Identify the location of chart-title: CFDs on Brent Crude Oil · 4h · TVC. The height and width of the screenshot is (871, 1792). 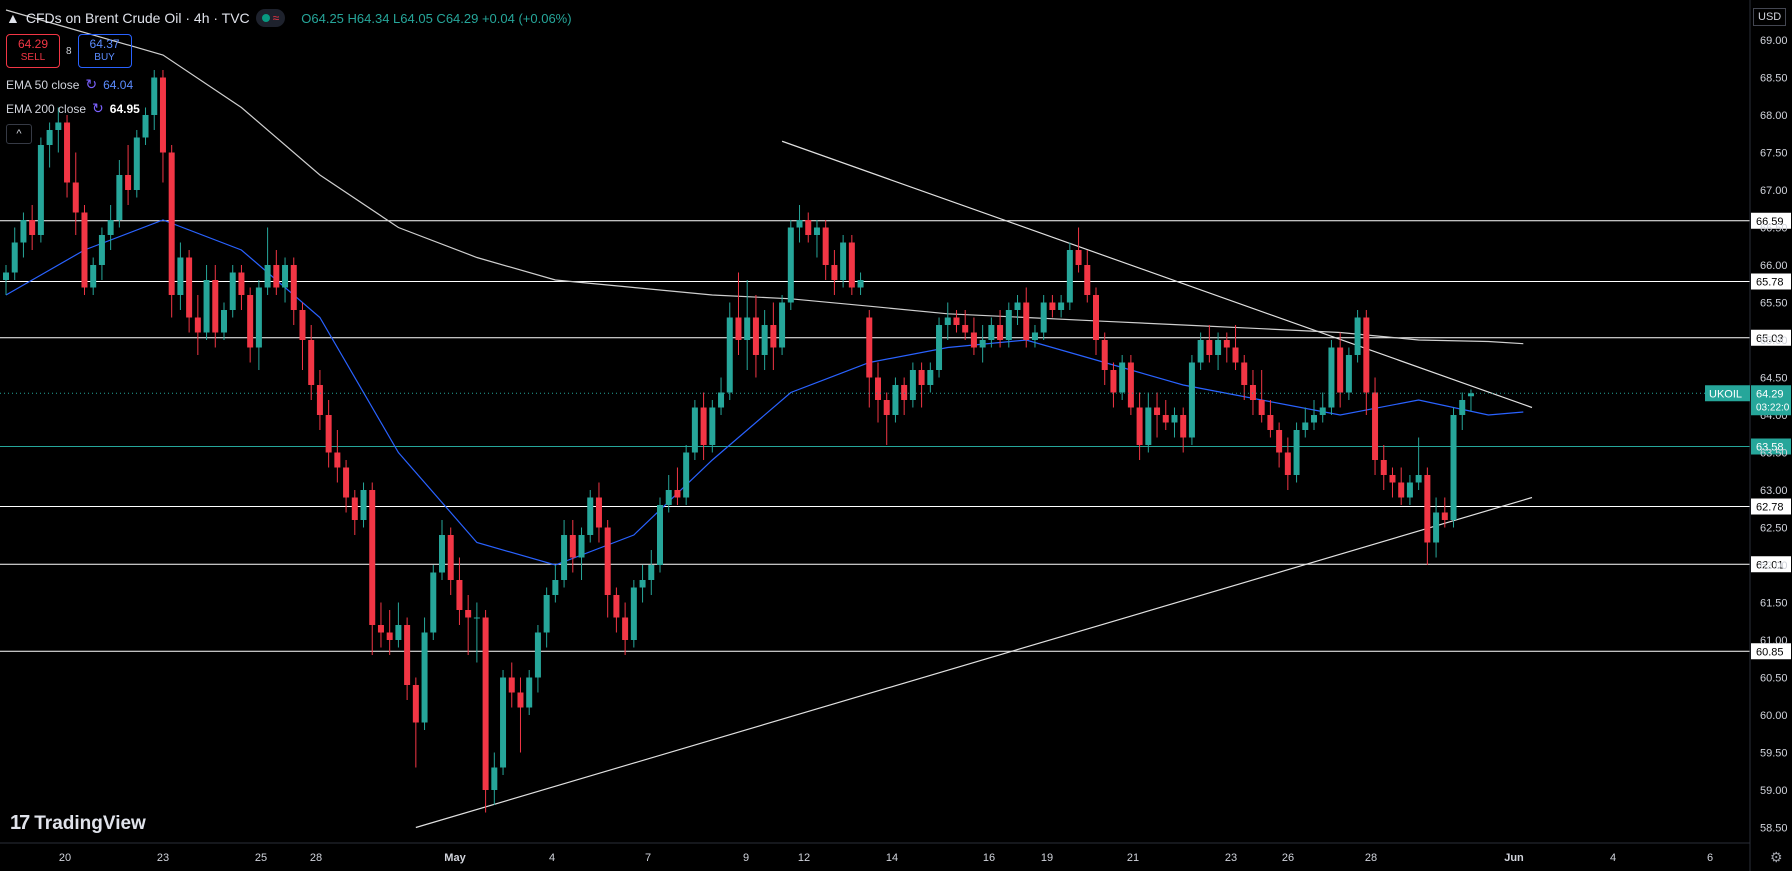
(138, 18).